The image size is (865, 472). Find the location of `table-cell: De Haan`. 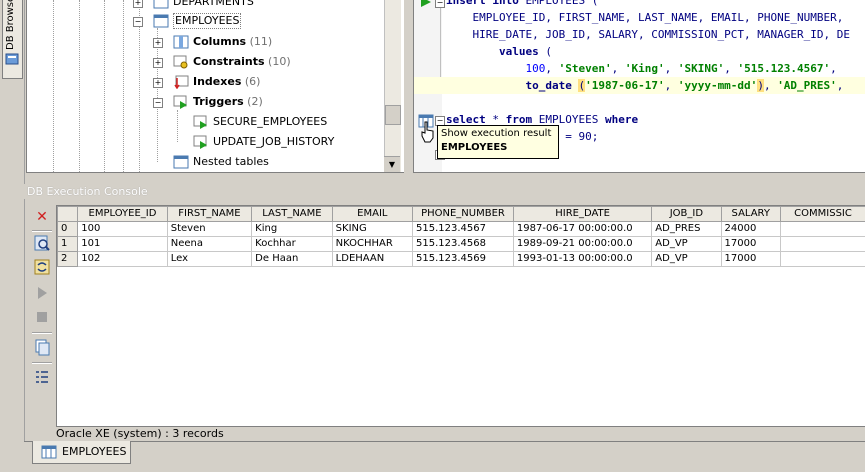

table-cell: De Haan is located at coordinates (292, 259).